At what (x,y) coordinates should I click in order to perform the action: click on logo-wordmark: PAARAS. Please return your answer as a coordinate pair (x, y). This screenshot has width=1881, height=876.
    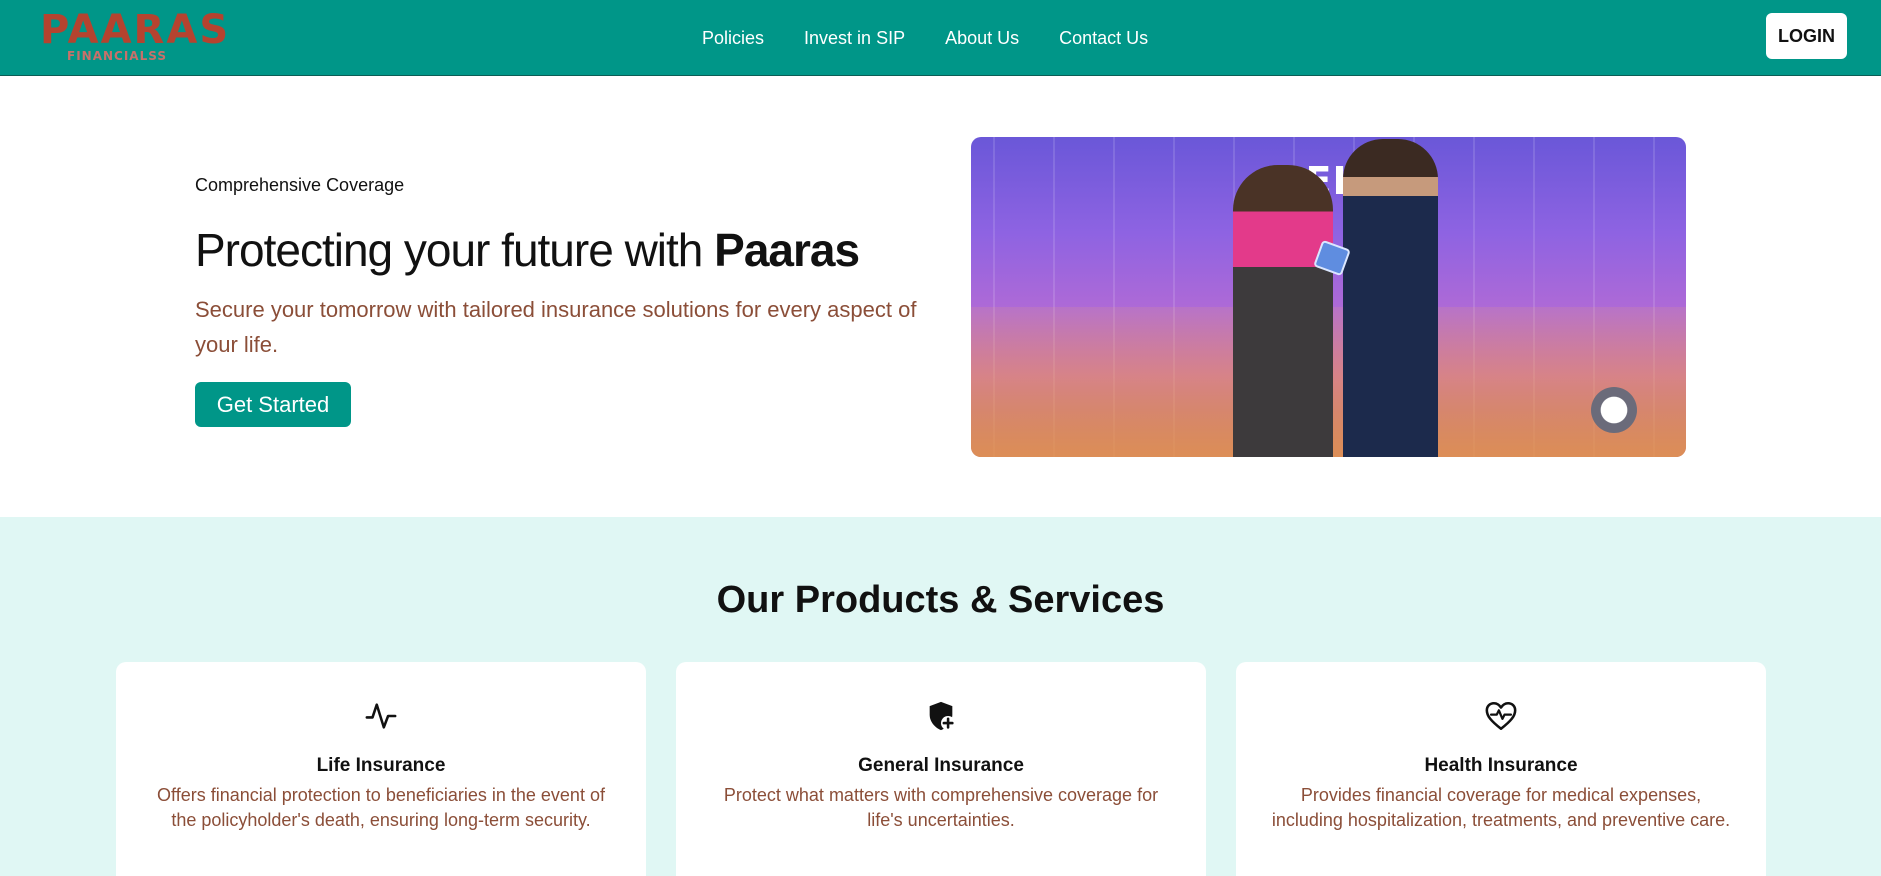
    Looking at the image, I should click on (135, 30).